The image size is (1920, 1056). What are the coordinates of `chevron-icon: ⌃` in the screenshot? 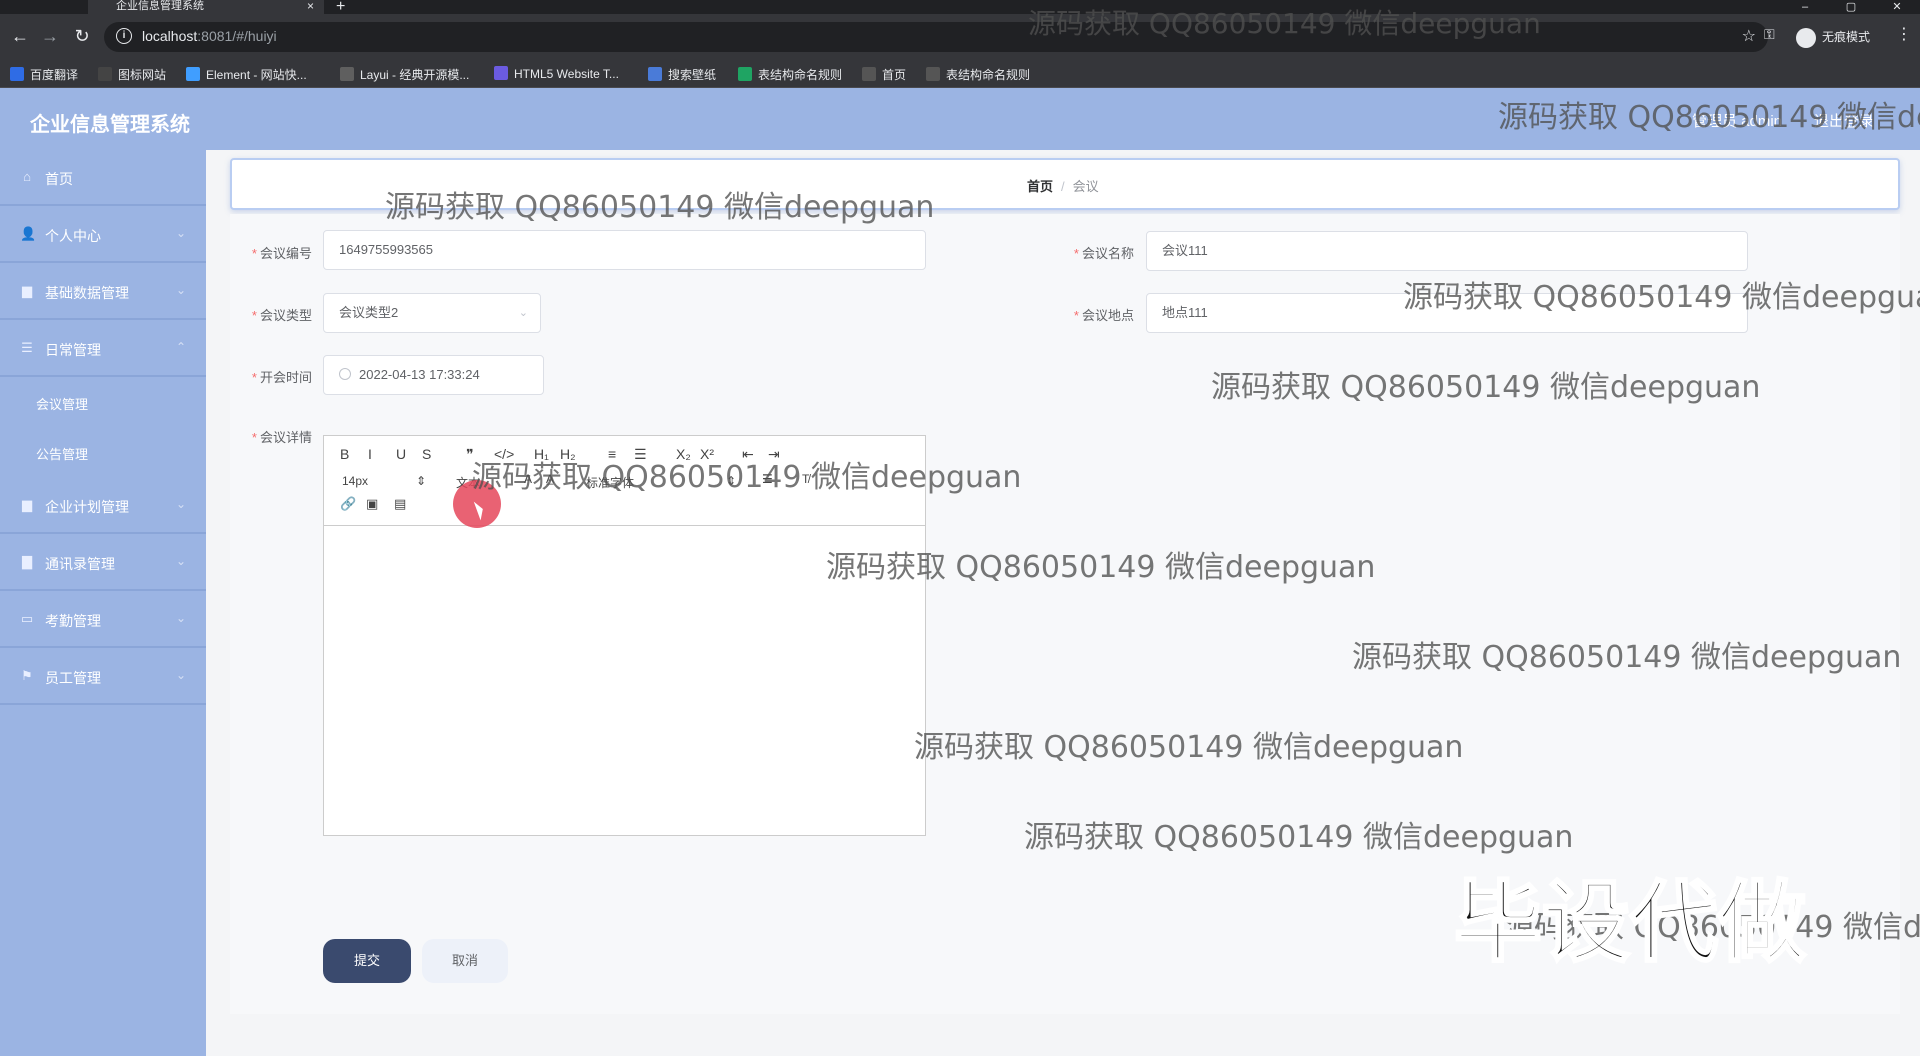 It's located at (180, 347).